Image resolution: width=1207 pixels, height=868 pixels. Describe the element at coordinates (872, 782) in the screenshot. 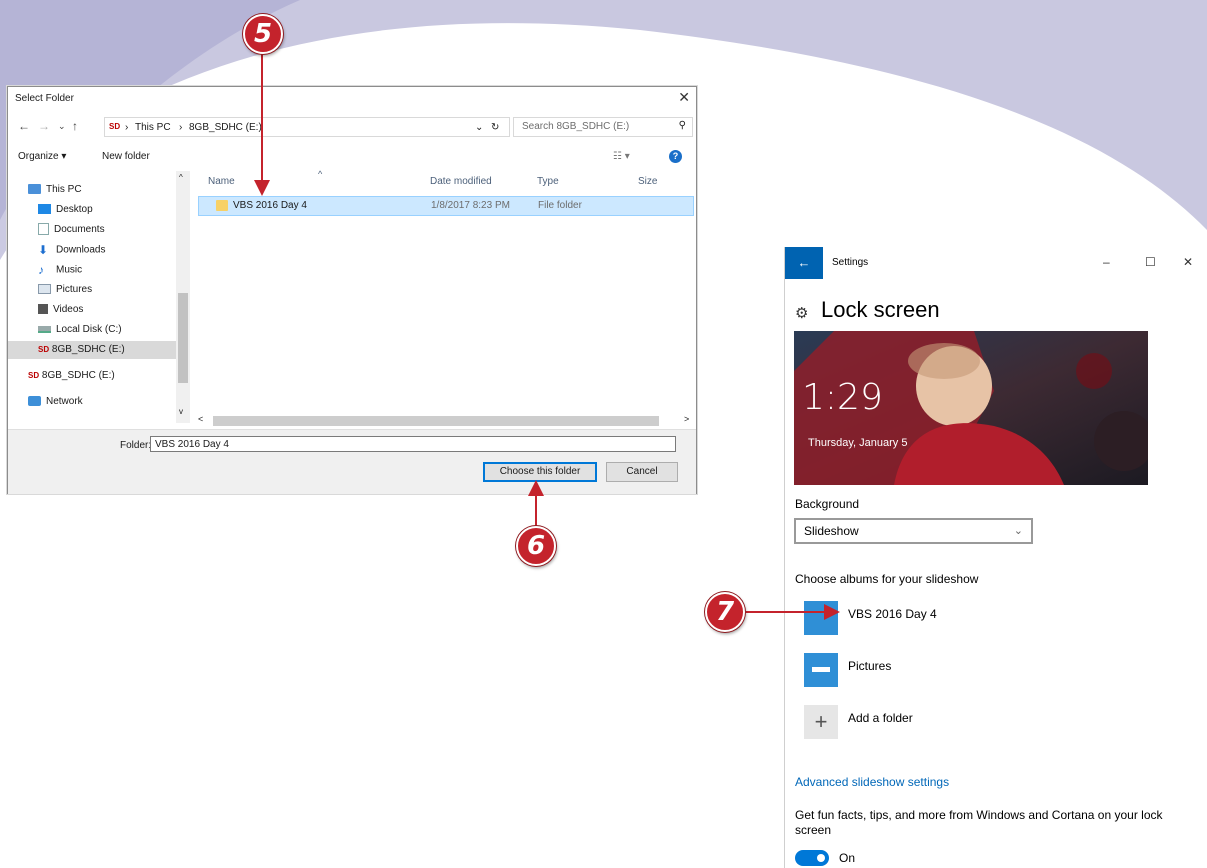

I see `advanced-slideshow-settings-link: Advanced slideshow settings` at that location.